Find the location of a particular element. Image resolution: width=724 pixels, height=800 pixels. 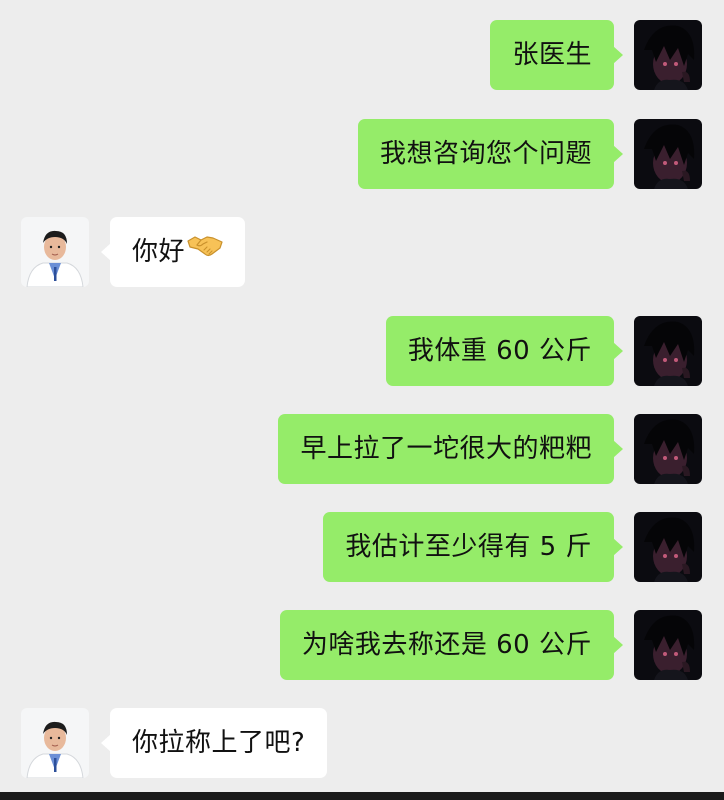

message-text: 你好 is located at coordinates (159, 252).